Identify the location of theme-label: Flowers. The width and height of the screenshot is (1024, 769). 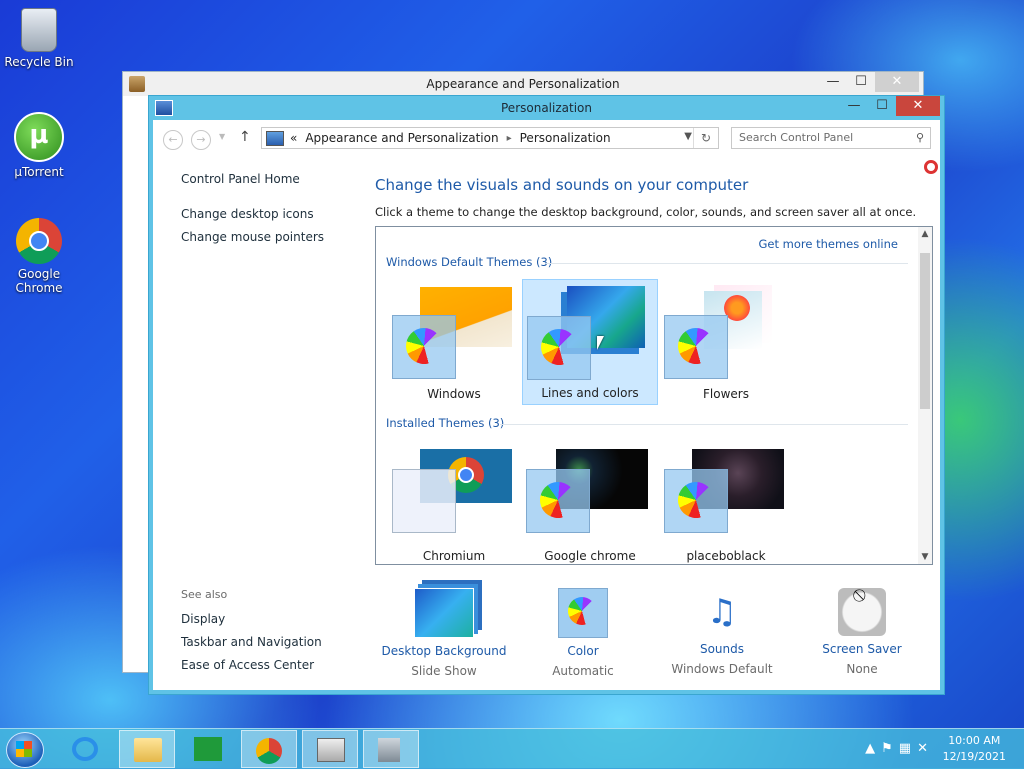
(726, 394).